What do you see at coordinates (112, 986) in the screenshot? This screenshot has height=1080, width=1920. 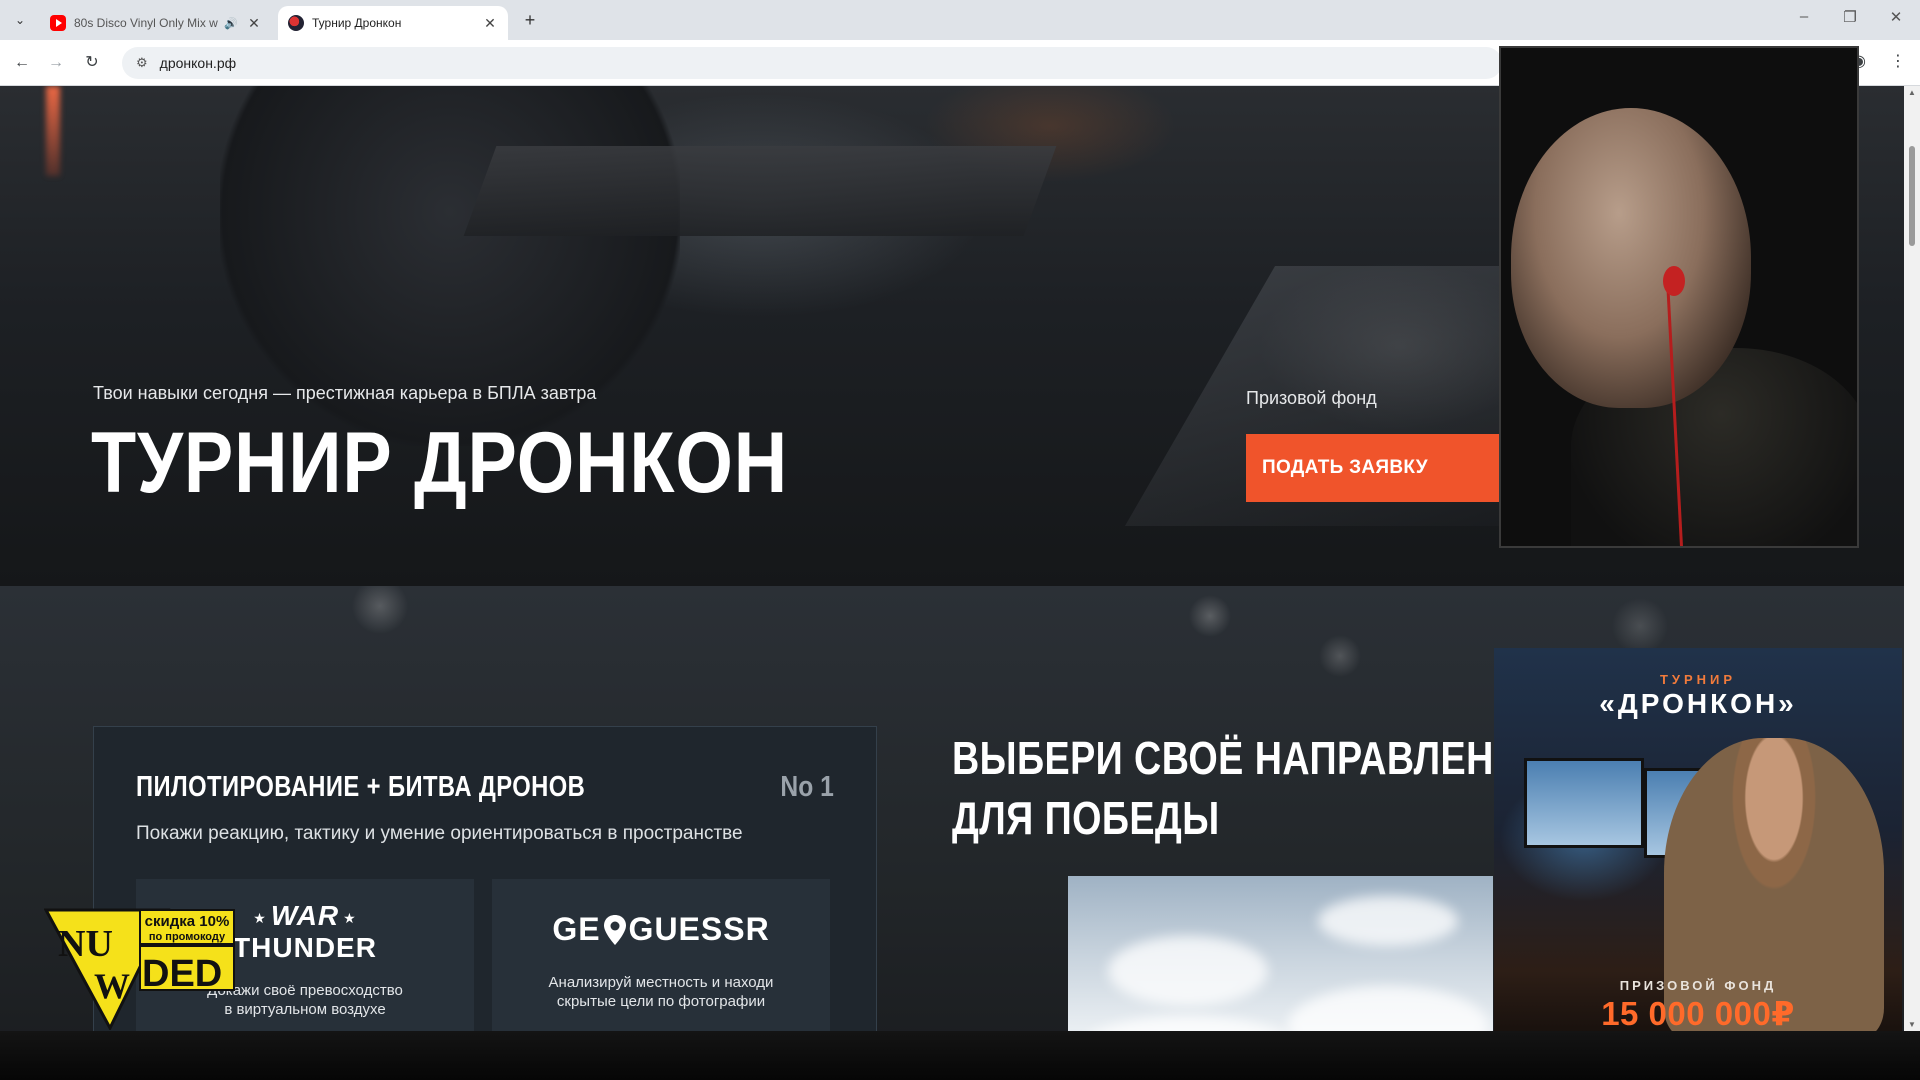 I see `svg-text: W` at bounding box center [112, 986].